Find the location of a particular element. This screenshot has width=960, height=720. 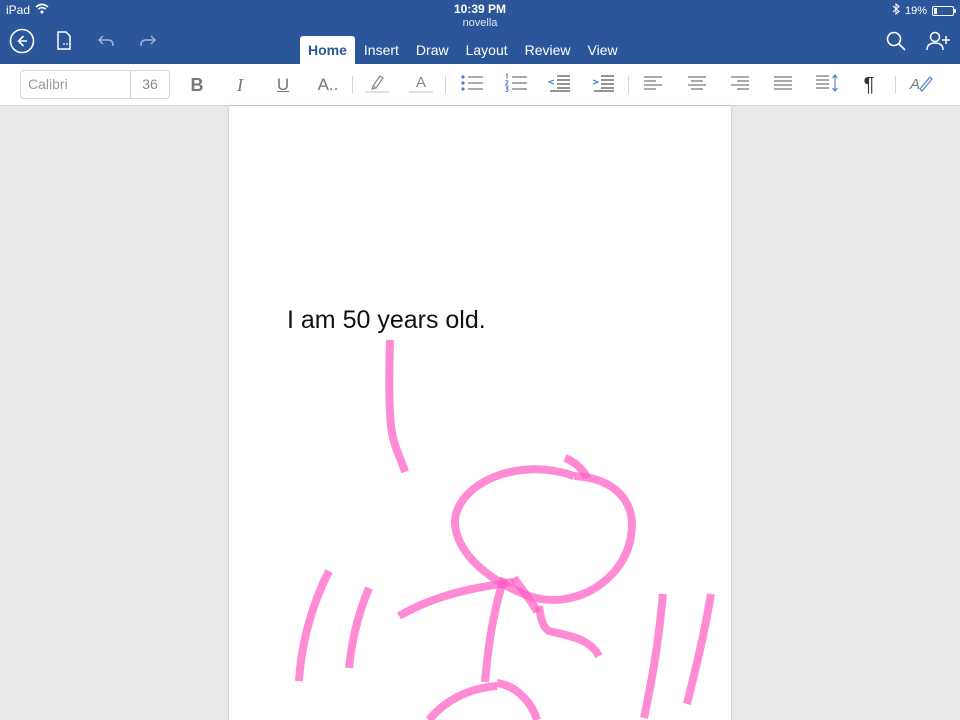

align-center-icon is located at coordinates (697, 85).